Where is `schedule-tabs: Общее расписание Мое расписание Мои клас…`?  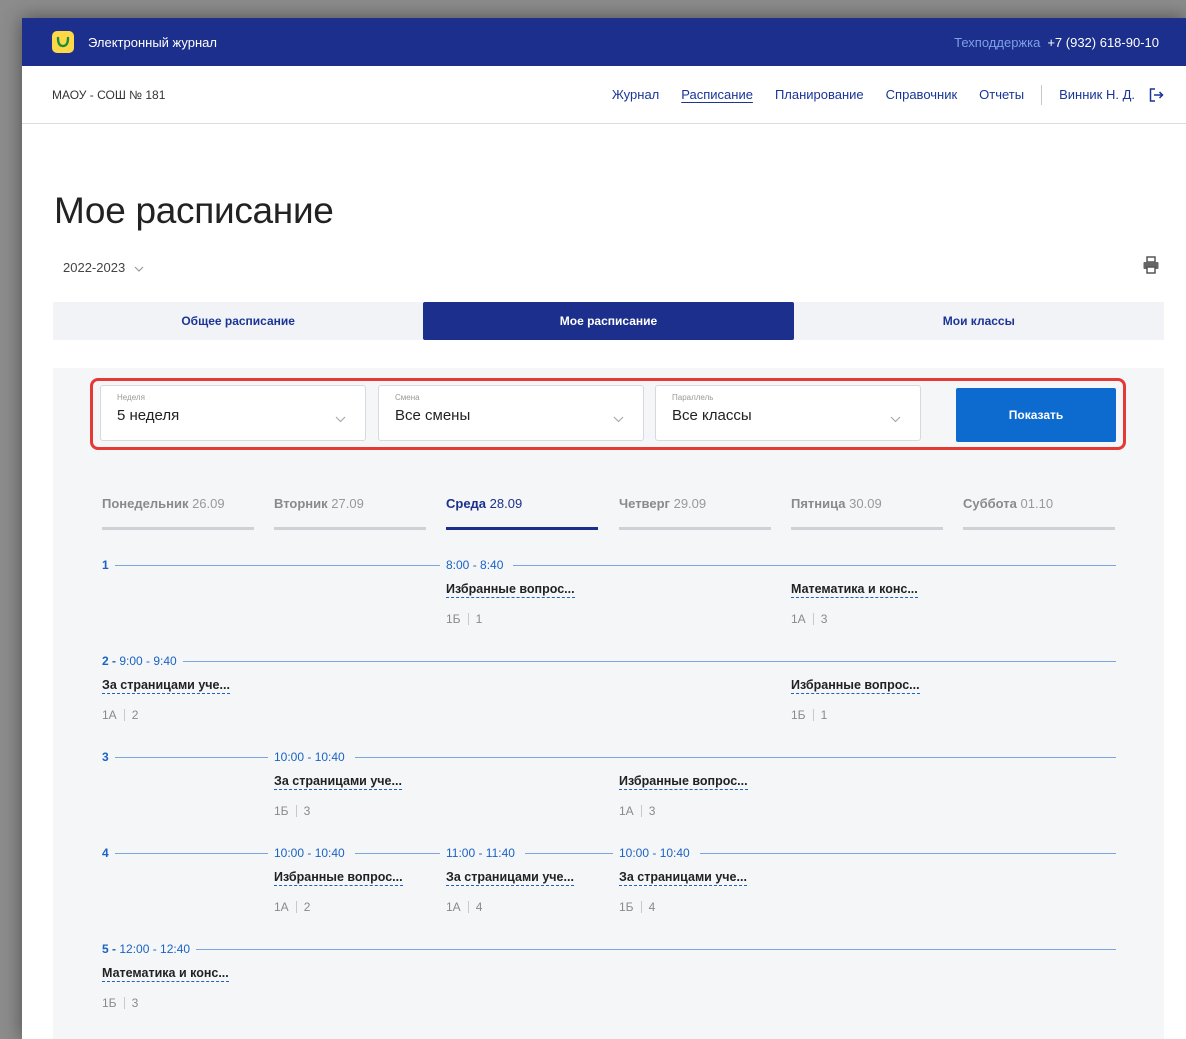 schedule-tabs: Общее расписание Мое расписание Мои клас… is located at coordinates (608, 321).